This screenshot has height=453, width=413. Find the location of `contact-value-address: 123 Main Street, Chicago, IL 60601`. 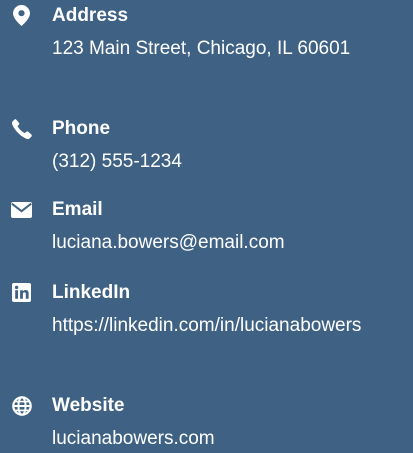

contact-value-address: 123 Main Street, Chicago, IL 60601 is located at coordinates (201, 48).